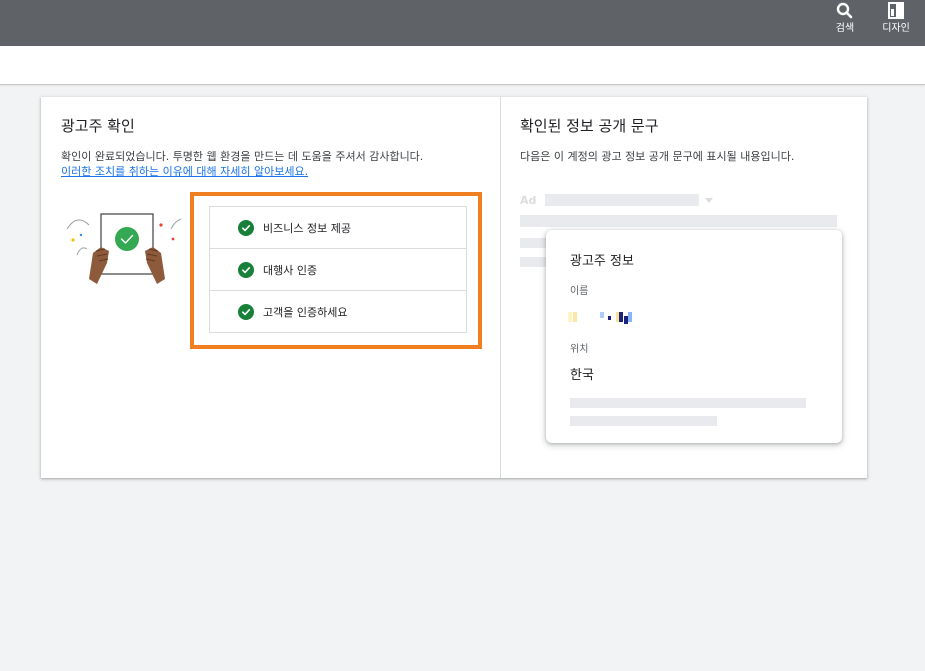  Describe the element at coordinates (896, 28) in the screenshot. I see `design-label: 디자인` at that location.